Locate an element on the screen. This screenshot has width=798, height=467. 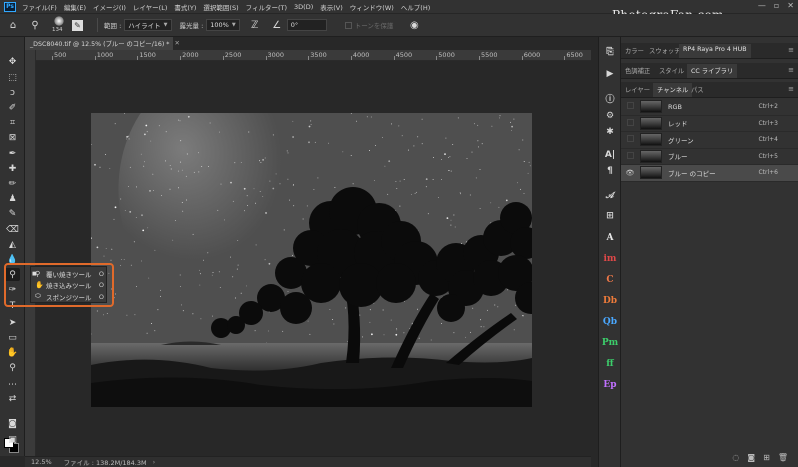
pressure-size-icon: ◉ is located at coordinates (414, 25).